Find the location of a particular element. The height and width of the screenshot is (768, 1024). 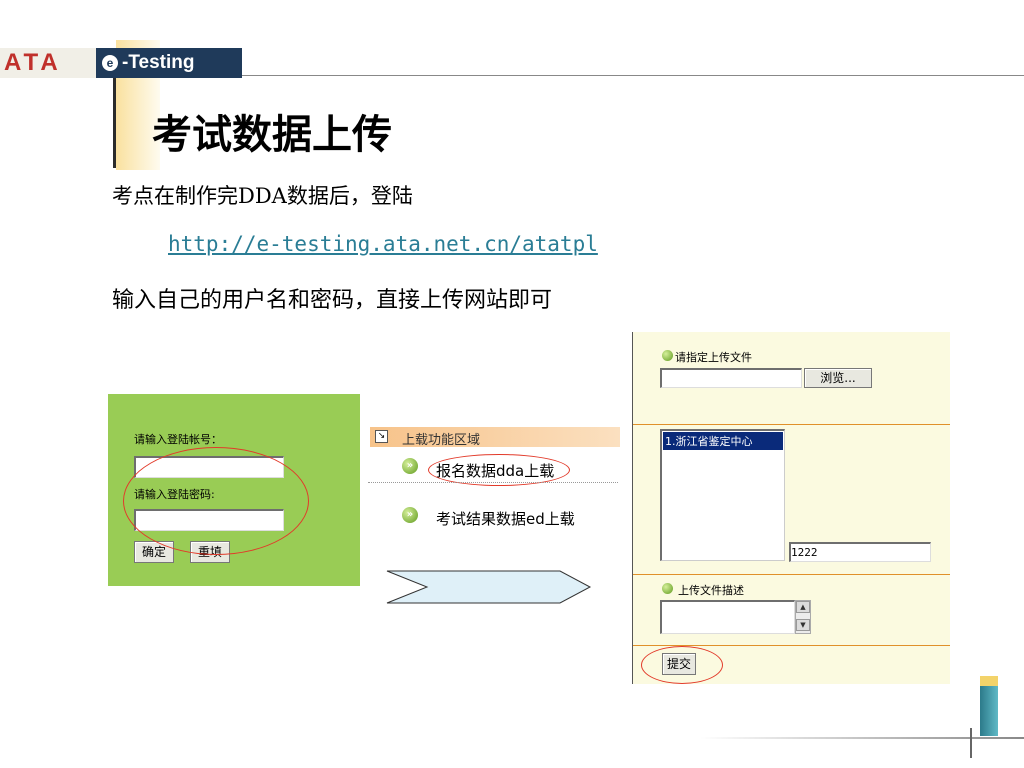

header-divider is located at coordinates (633, 75).